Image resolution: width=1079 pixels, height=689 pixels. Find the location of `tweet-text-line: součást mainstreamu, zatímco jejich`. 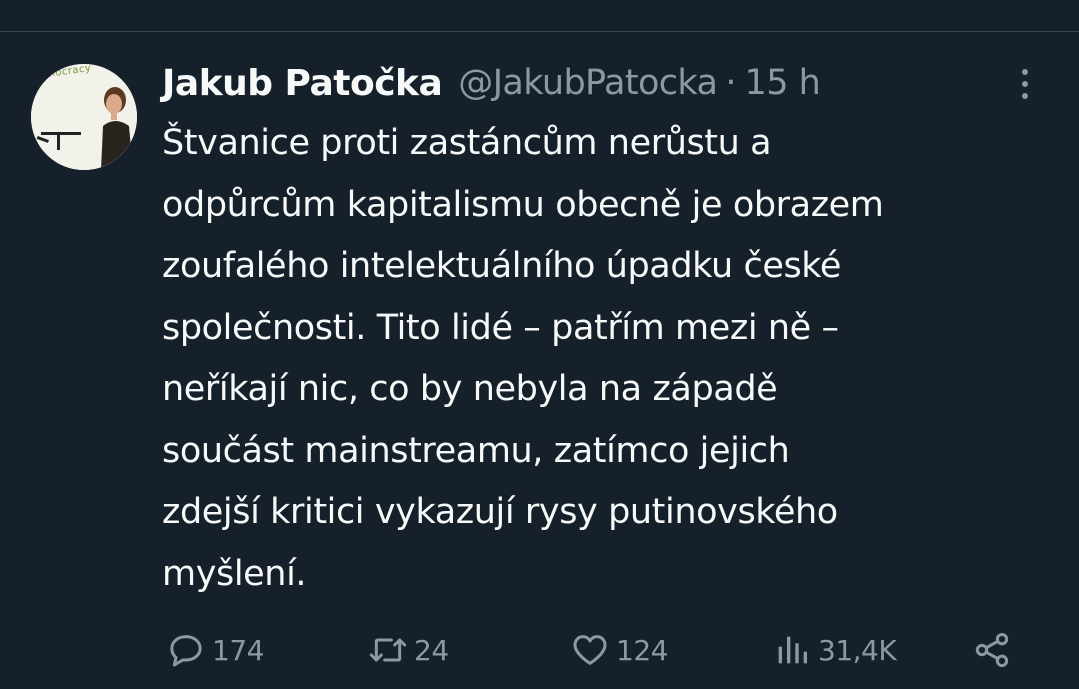

tweet-text-line: součást mainstreamu, zatímco jejich is located at coordinates (476, 450).